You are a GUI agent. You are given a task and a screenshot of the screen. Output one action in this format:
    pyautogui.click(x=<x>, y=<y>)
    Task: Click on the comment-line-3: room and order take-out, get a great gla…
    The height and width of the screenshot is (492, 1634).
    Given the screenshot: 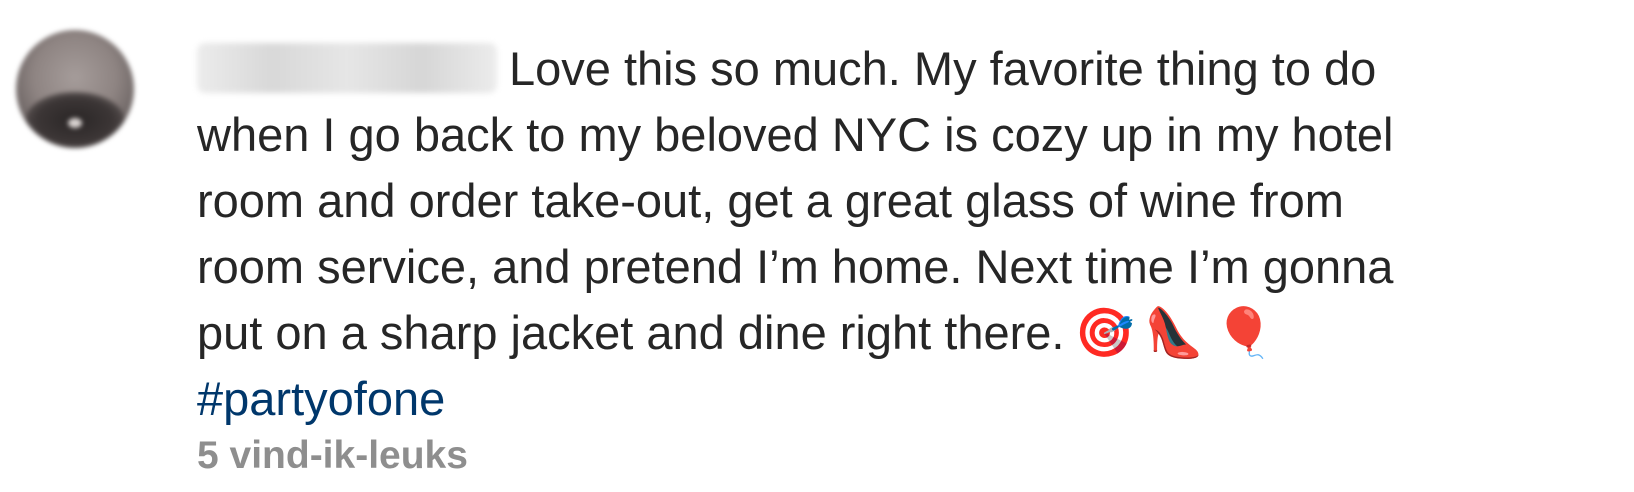 What is the action you would take?
    pyautogui.click(x=770, y=200)
    